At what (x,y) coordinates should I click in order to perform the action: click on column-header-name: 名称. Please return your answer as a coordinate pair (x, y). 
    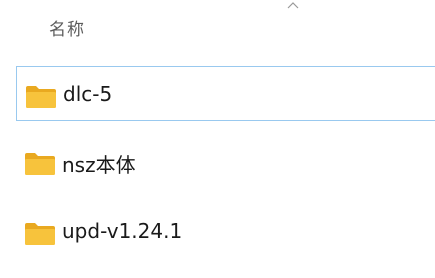
    Looking at the image, I should click on (67, 27).